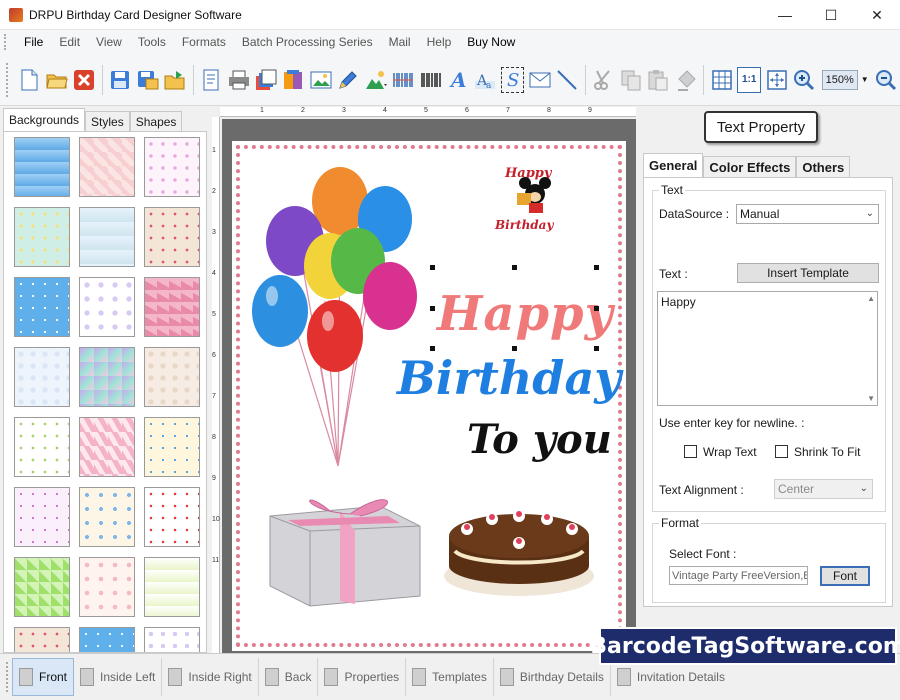  Describe the element at coordinates (532, 199) in the screenshot. I see `mickey-sticker-image: Happy Birthday` at that location.